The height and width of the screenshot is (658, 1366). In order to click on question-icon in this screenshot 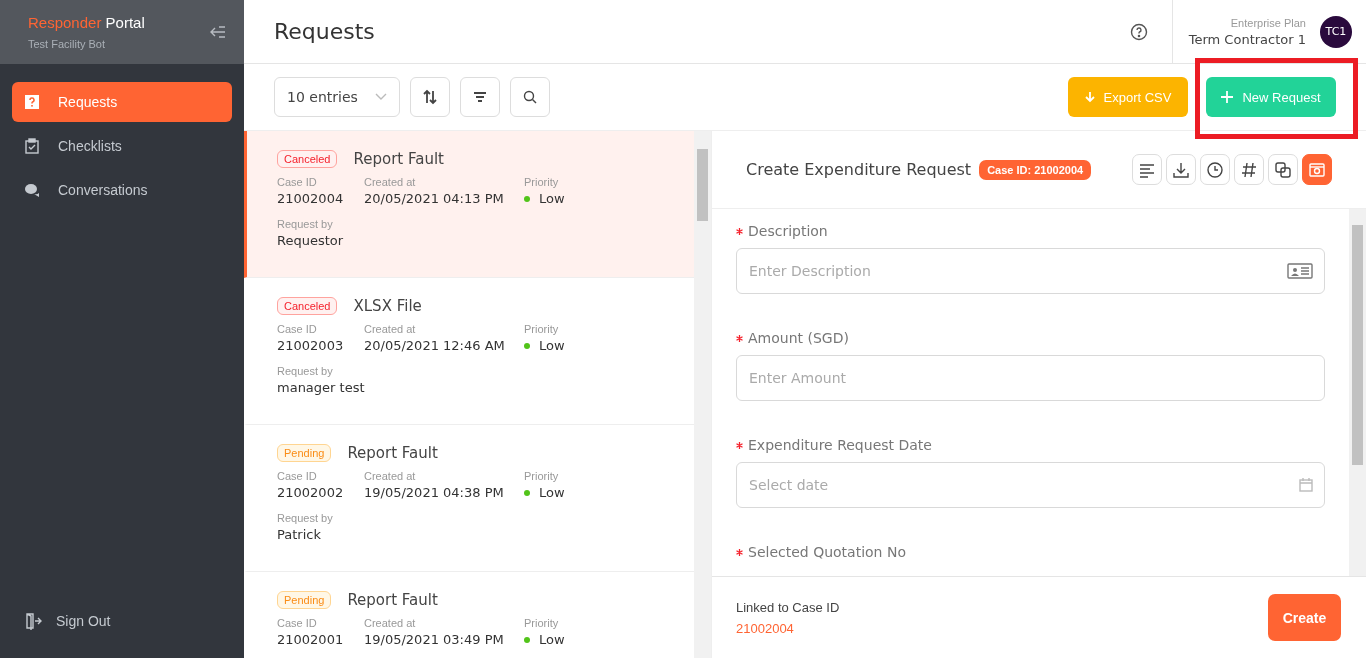, I will do `click(32, 102)`.